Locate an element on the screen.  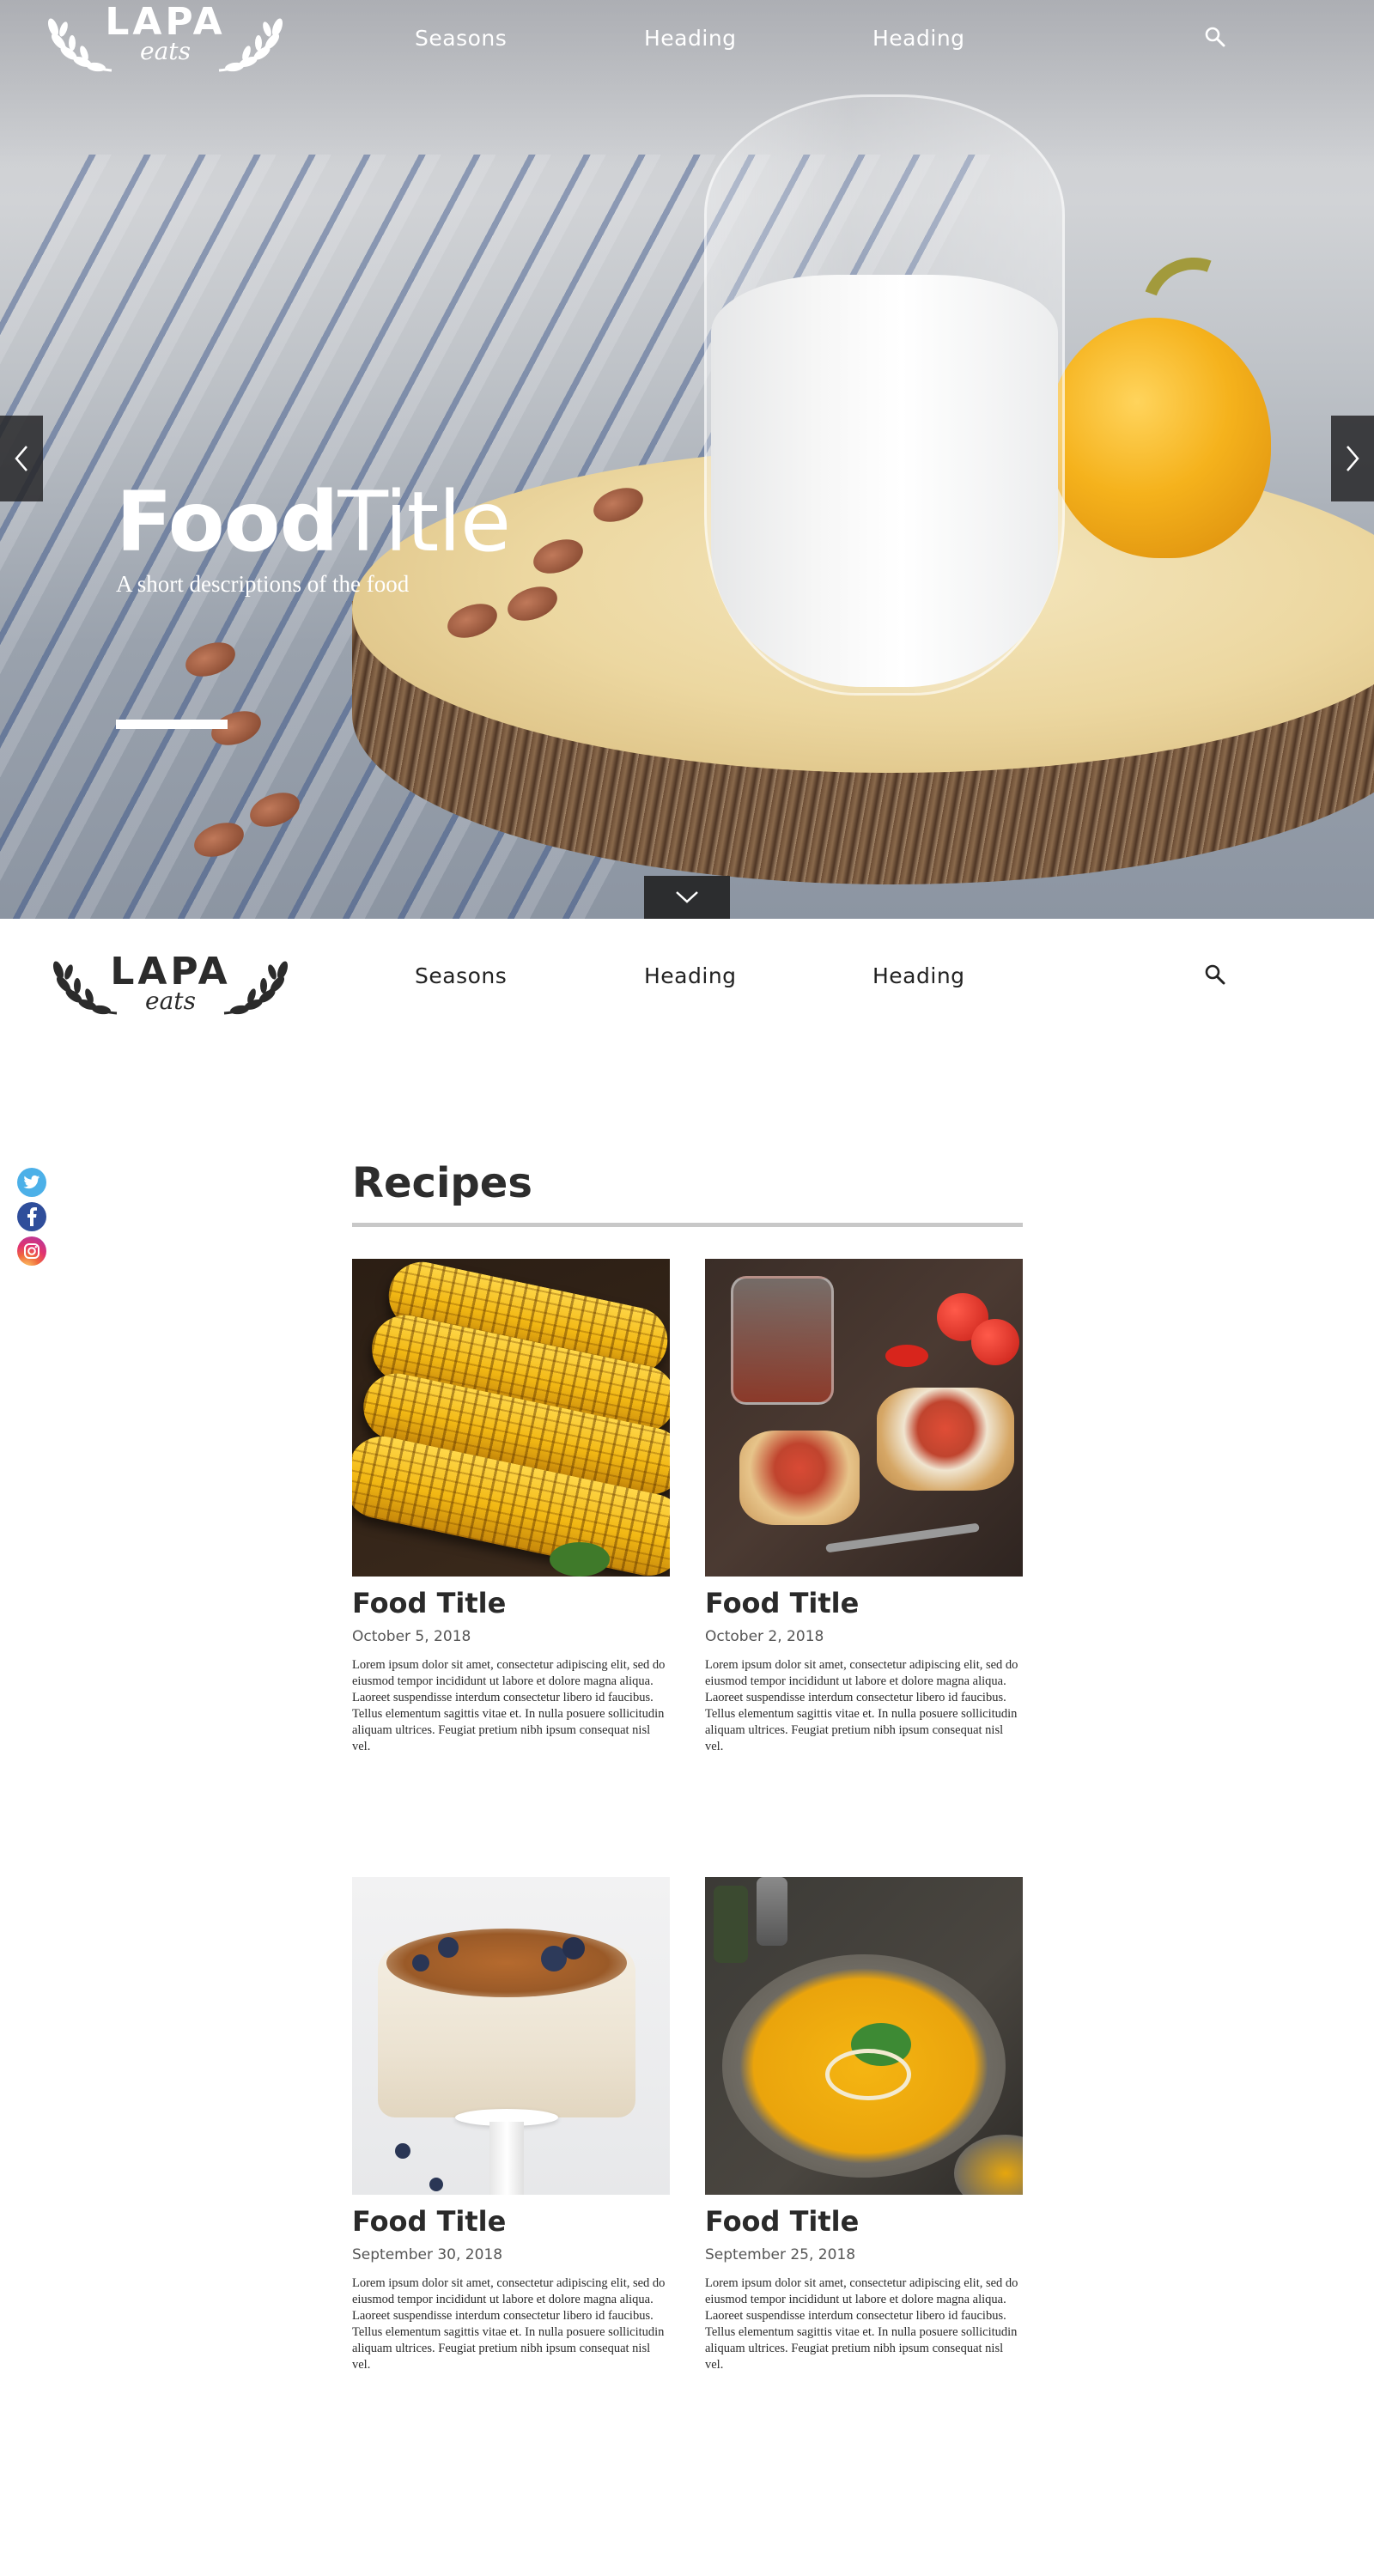
spoon is located at coordinates (902, 1537).